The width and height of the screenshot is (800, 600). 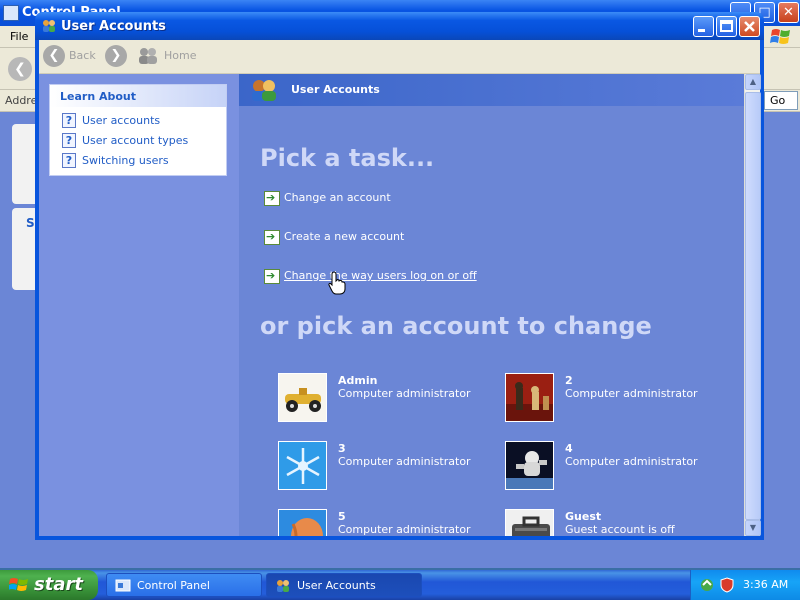 I want to click on snowflake-picture, so click(x=302, y=465).